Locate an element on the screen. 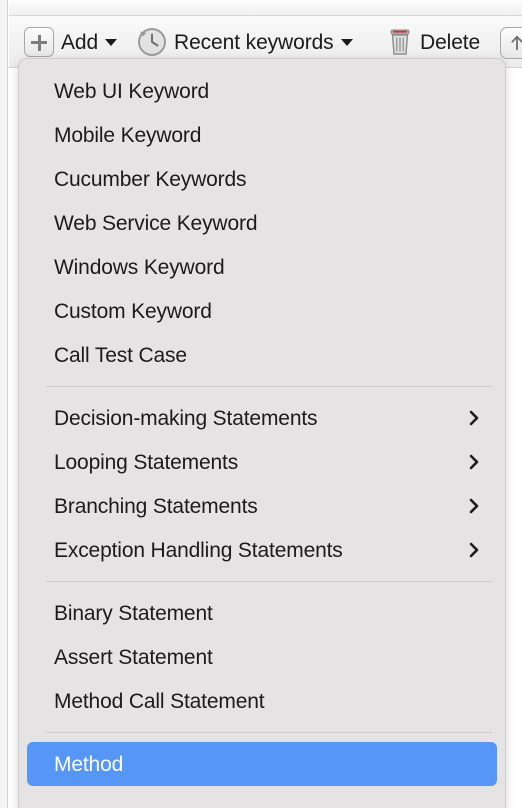 The image size is (522, 808). menu-item: Web Service Keyword is located at coordinates (262, 223).